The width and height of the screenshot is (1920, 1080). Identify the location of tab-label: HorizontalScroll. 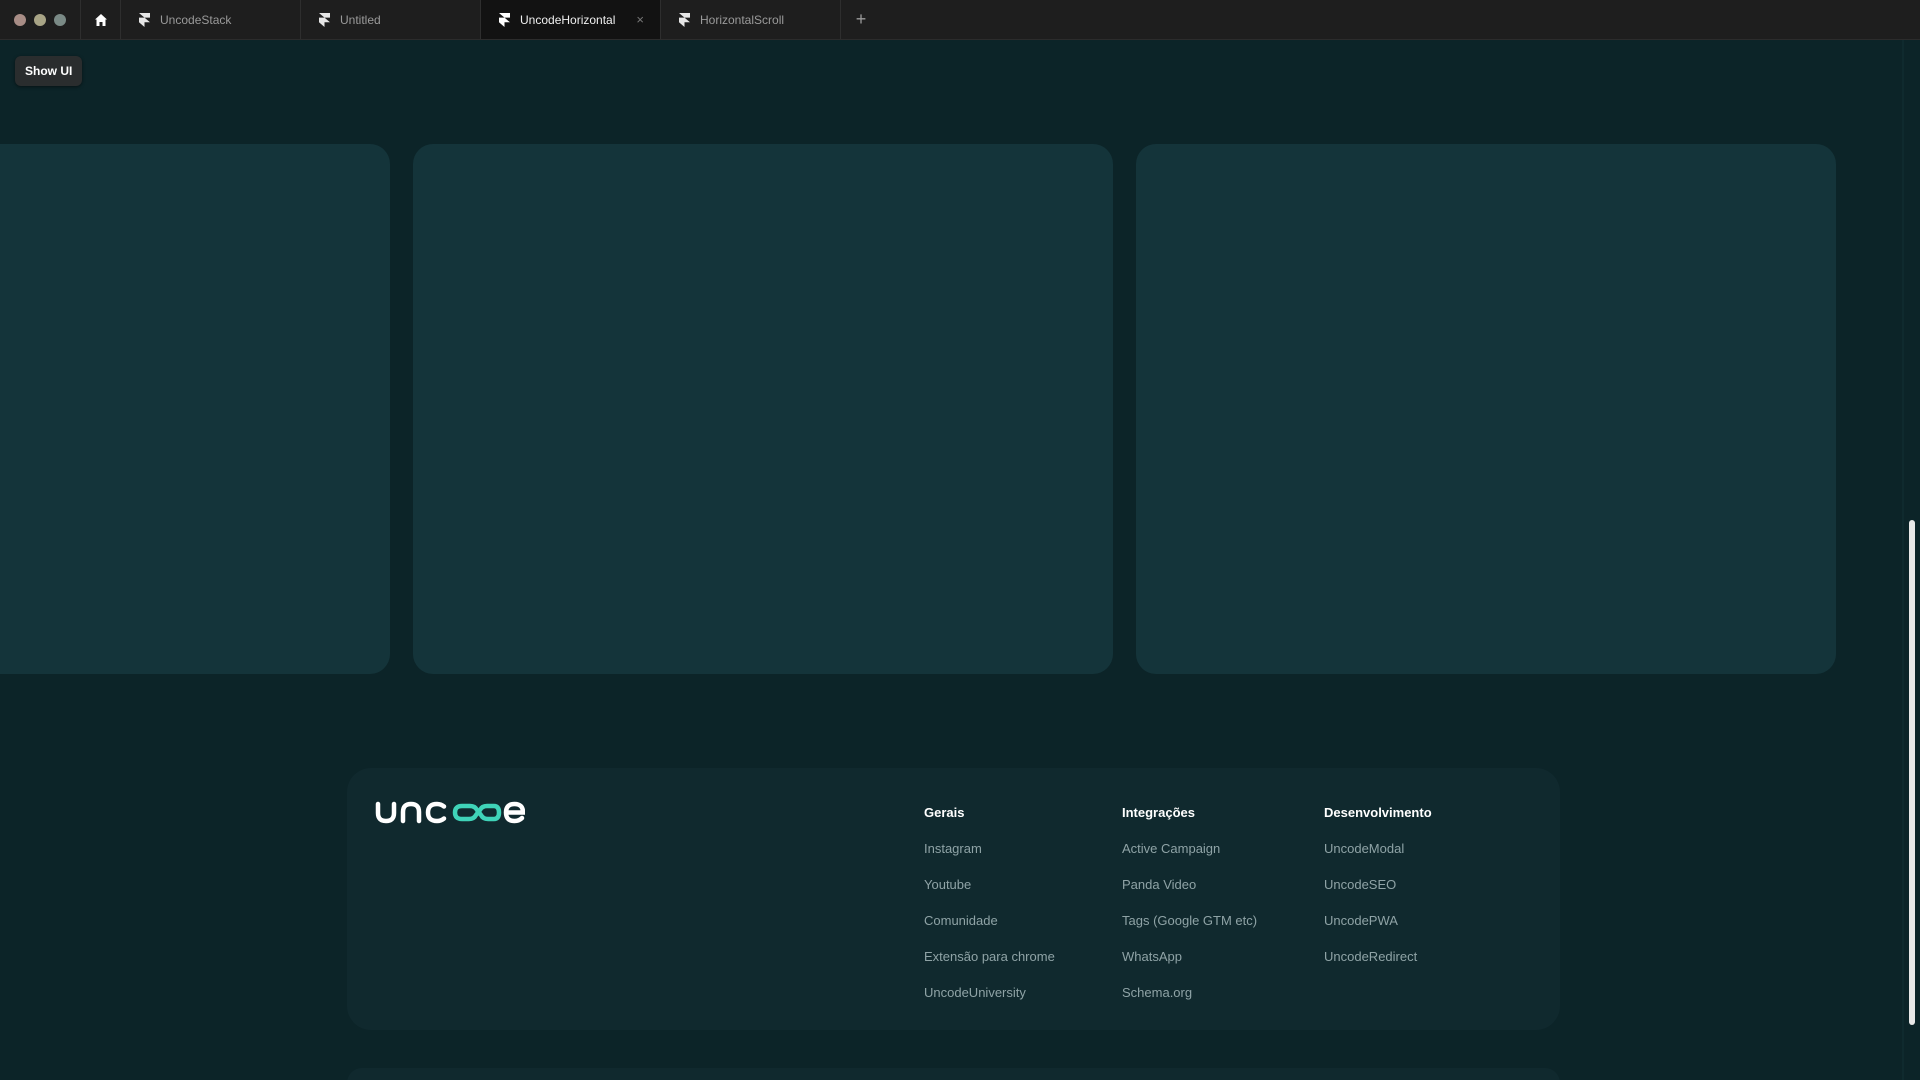
(742, 19).